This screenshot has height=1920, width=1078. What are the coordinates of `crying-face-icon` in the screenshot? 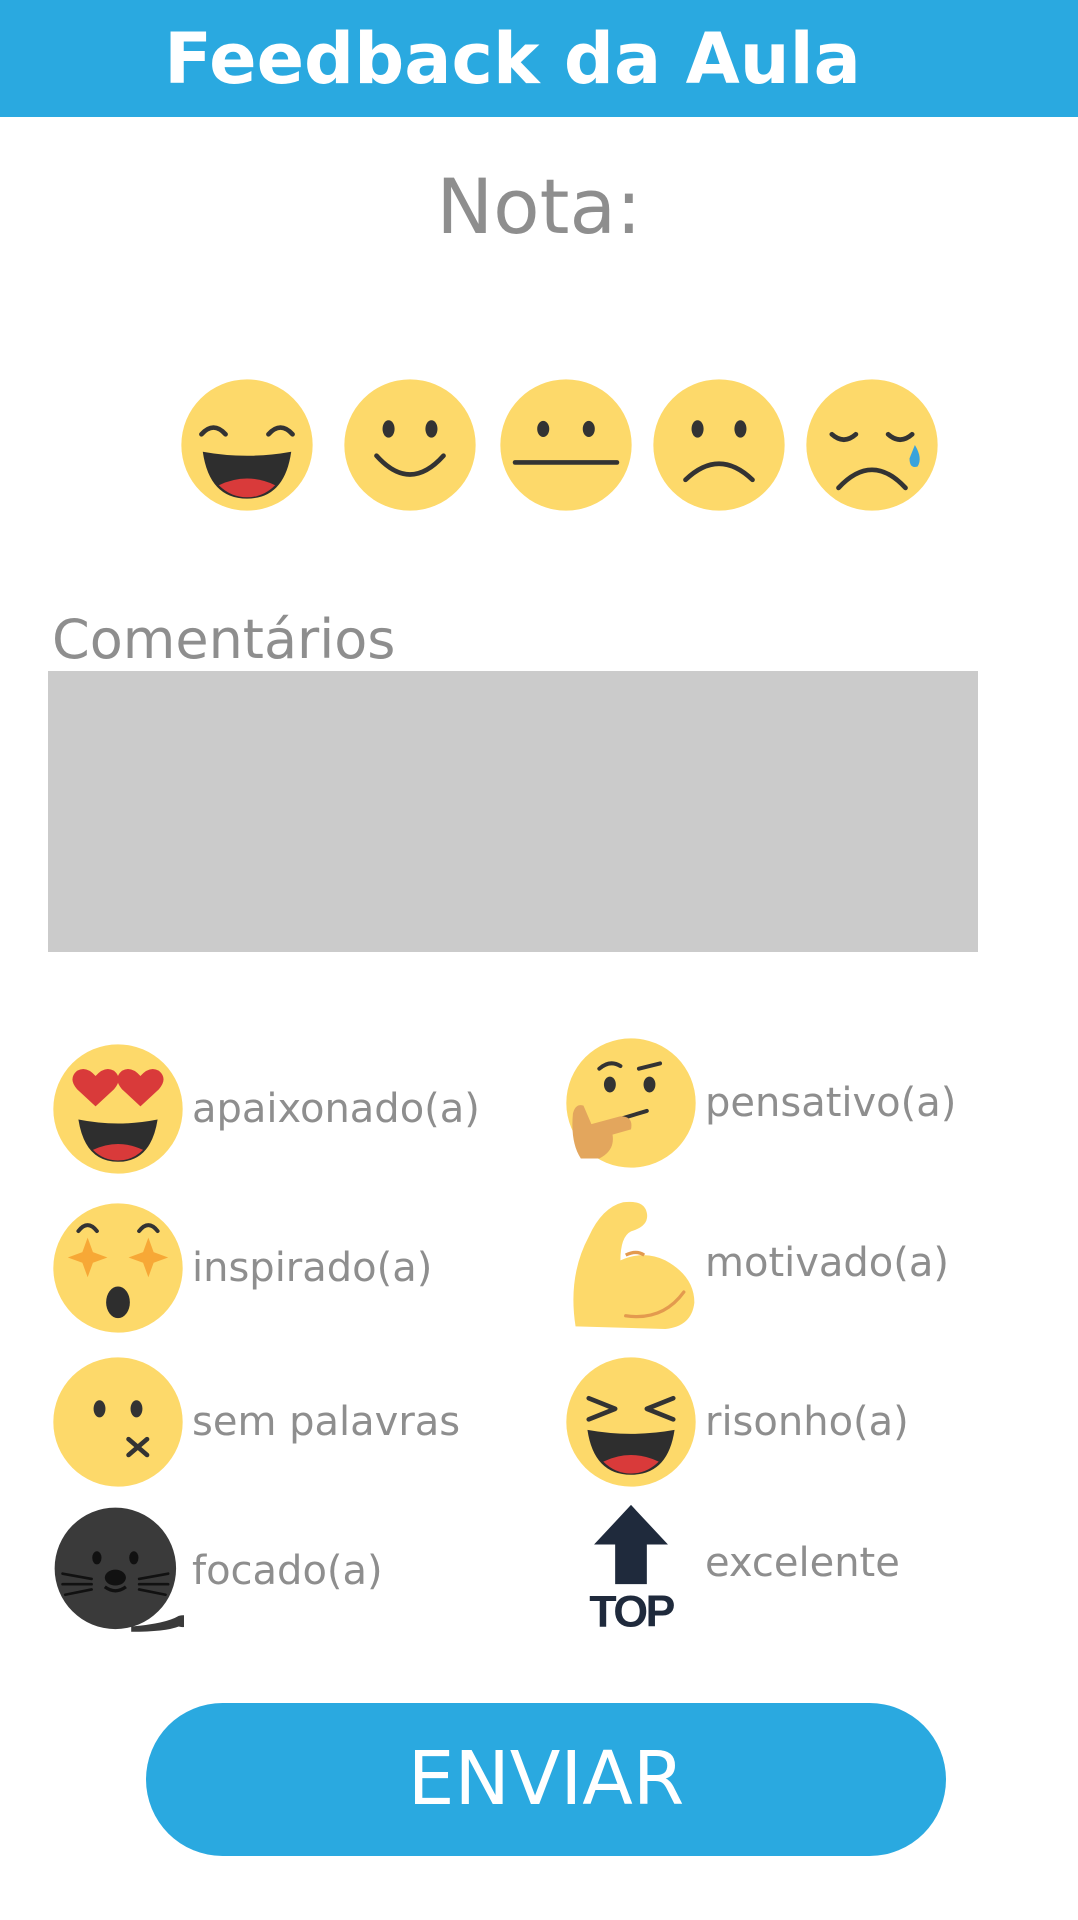 It's located at (872, 445).